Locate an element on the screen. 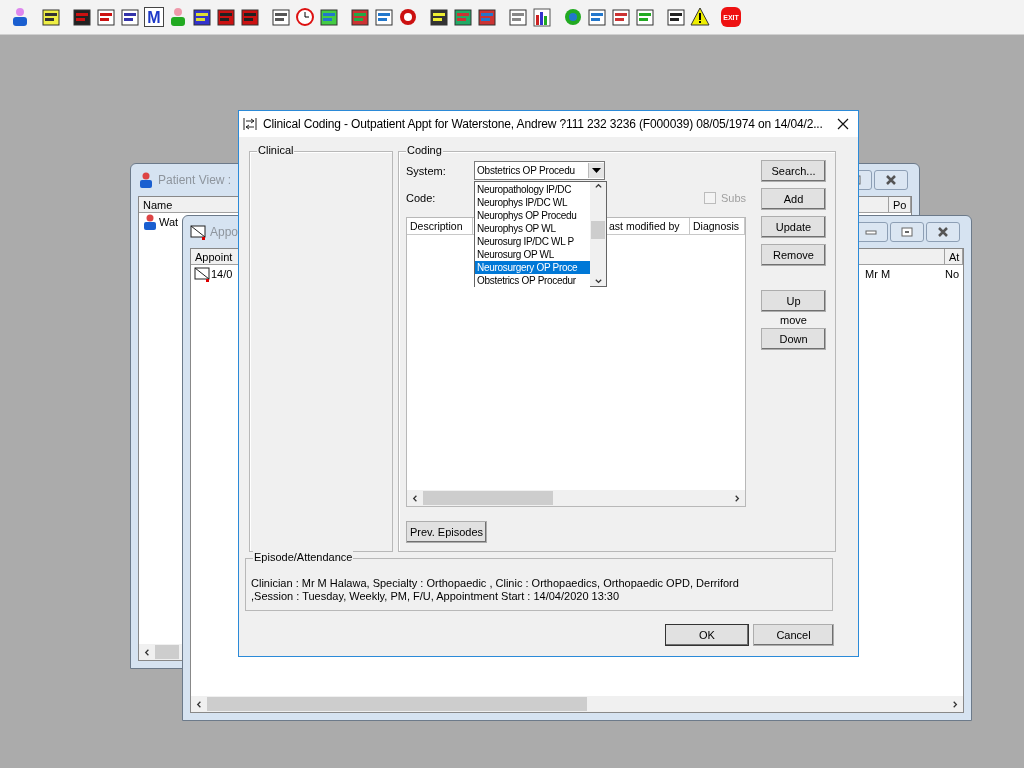 Image resolution: width=1024 pixels, height=768 pixels. dropdown-option: Obstetrics OP Procedur is located at coordinates (532, 280).